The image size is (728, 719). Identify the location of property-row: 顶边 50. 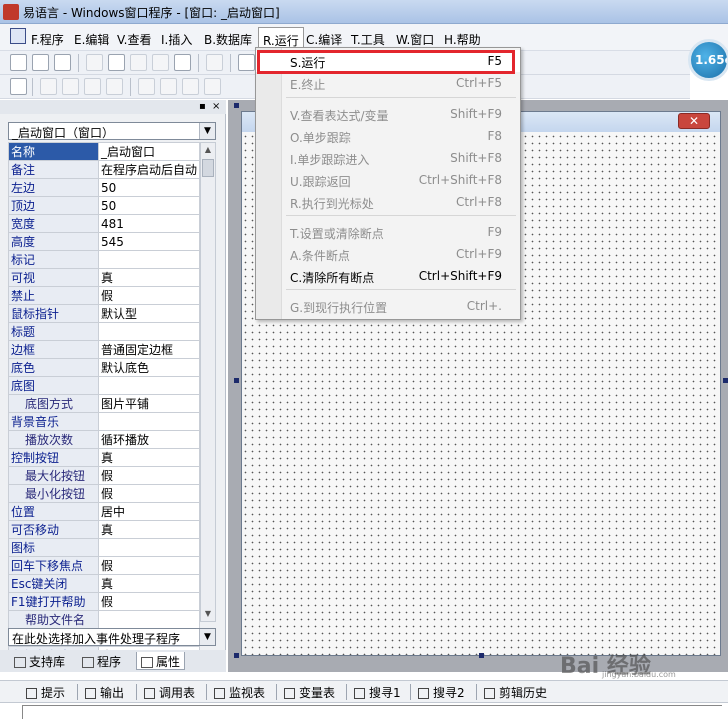
(104, 205).